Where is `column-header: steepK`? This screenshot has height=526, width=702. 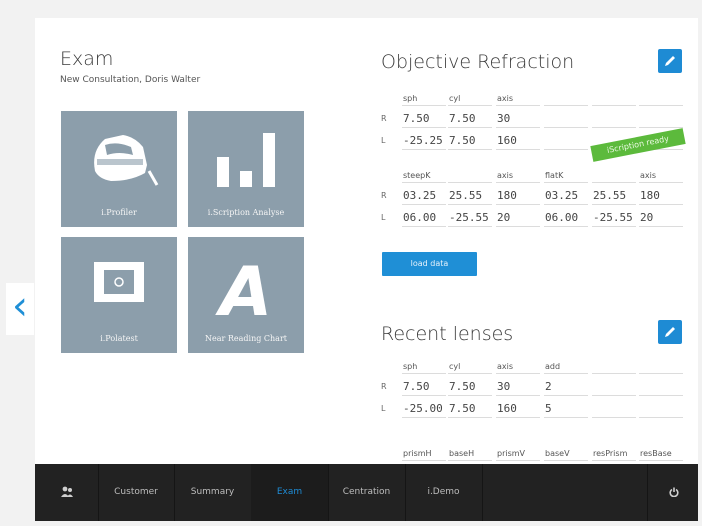 column-header: steepK is located at coordinates (424, 174).